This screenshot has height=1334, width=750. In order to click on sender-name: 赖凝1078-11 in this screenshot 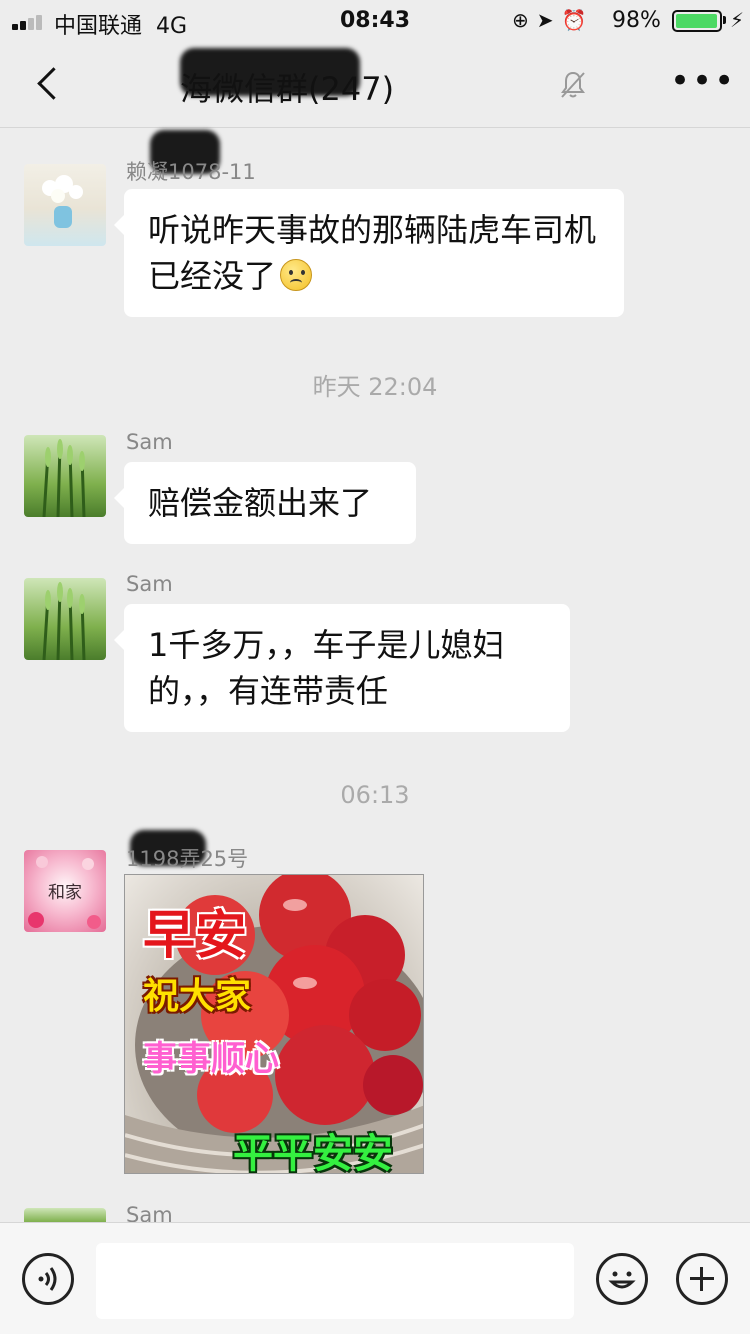, I will do `click(191, 172)`.